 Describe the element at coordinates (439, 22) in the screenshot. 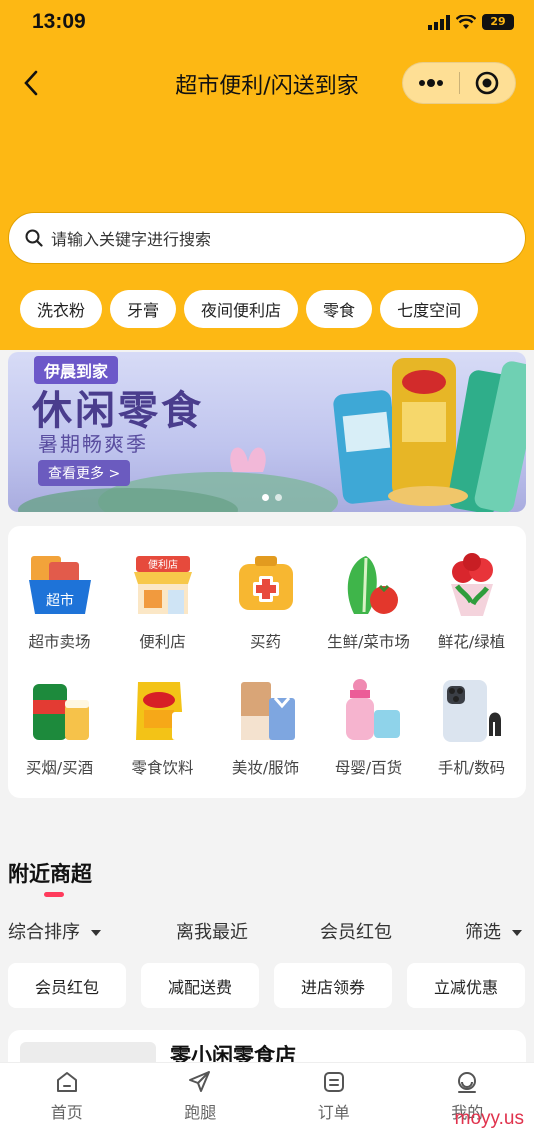

I see `signal-icon` at that location.